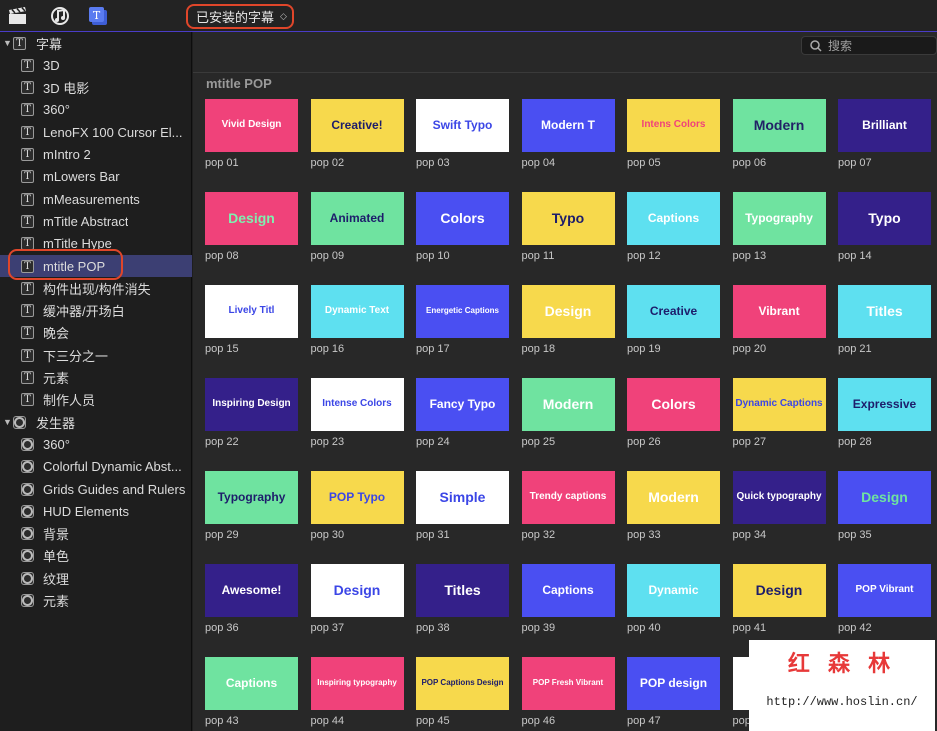  Describe the element at coordinates (96, 88) in the screenshot. I see `sidebar-item: T 3D 电影` at that location.